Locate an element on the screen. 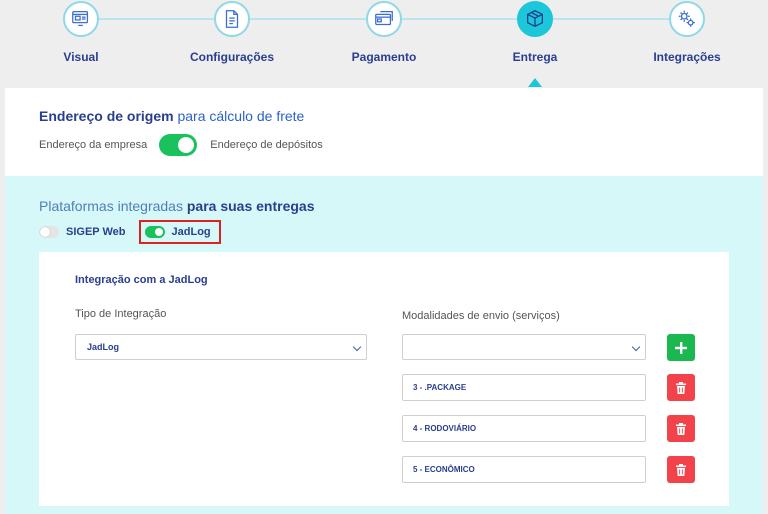 Image resolution: width=768 pixels, height=514 pixels. origin-address-toggle is located at coordinates (178, 145).